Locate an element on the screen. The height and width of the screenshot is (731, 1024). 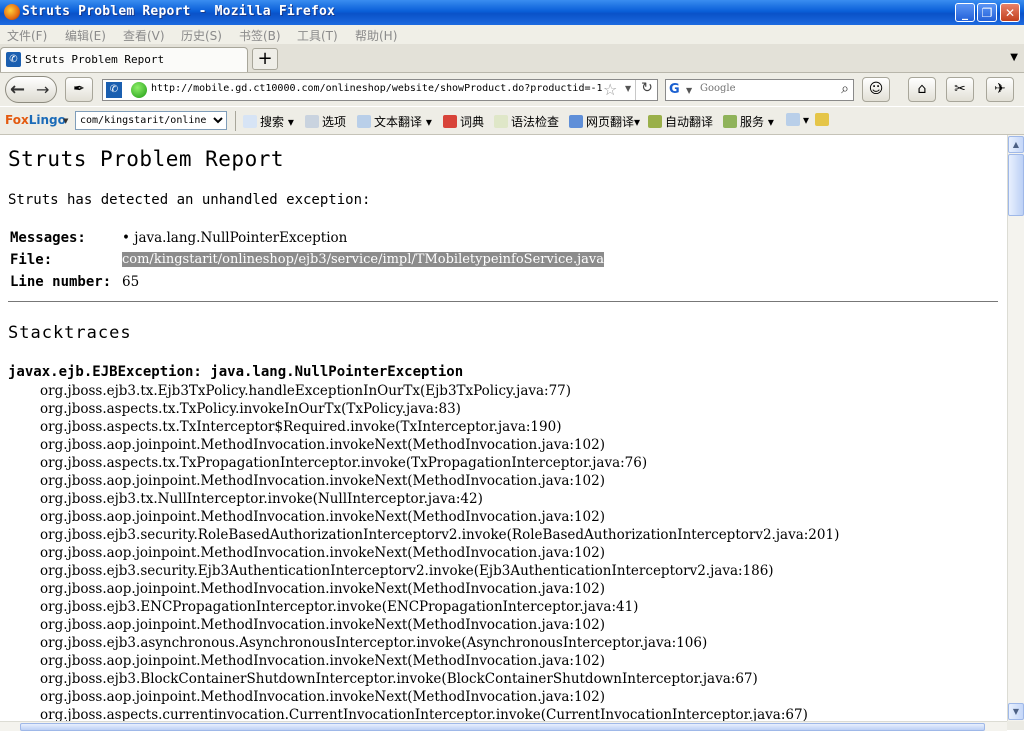
screenshot-button: ✂ is located at coordinates (960, 89).